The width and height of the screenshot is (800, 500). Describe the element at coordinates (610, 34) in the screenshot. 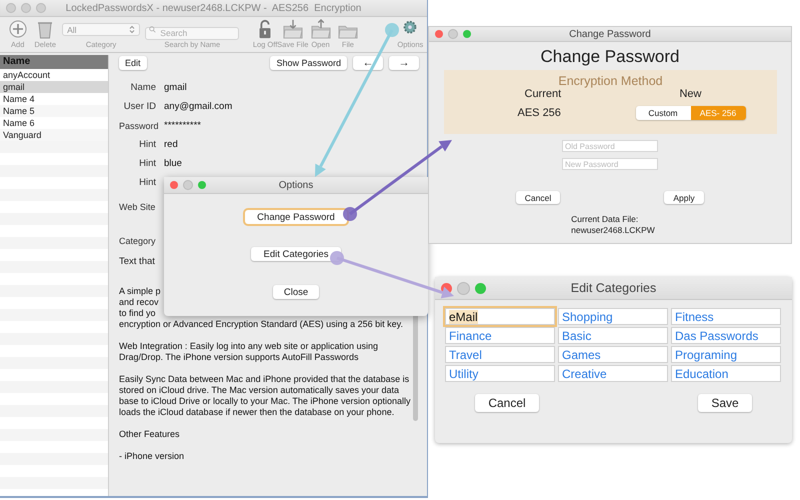

I see `window-title: Change Password` at that location.